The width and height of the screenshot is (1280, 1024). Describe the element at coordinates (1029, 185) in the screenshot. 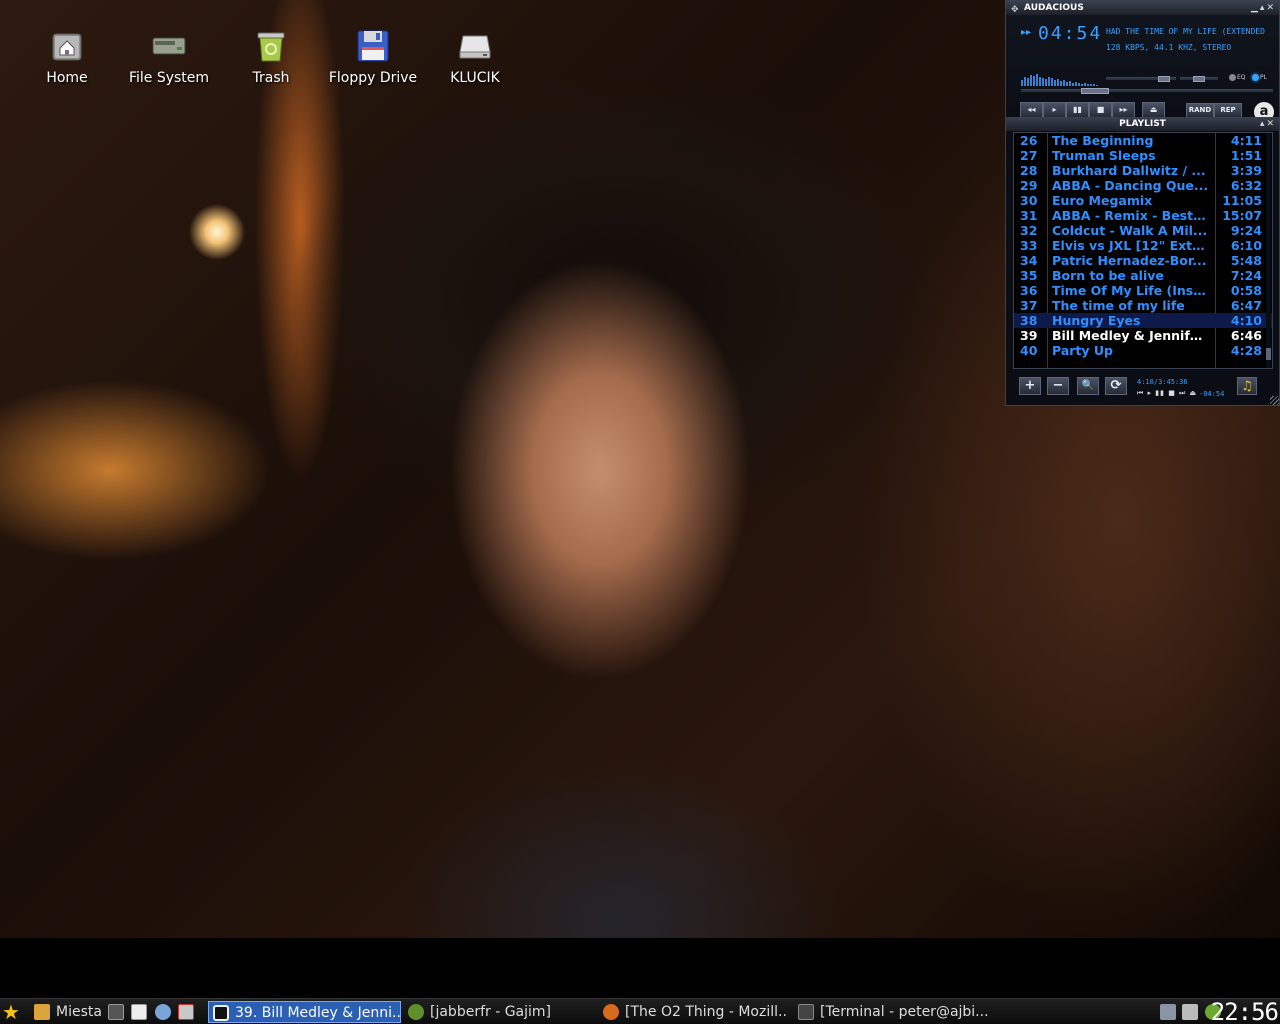

I see `track-number: 29` at that location.